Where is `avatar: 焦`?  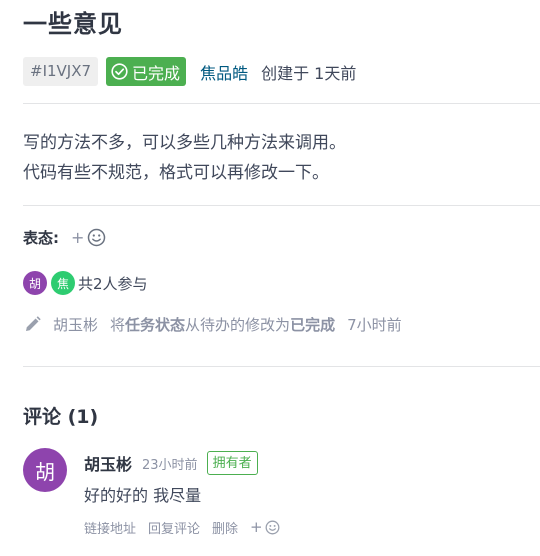
avatar: 焦 is located at coordinates (63, 283).